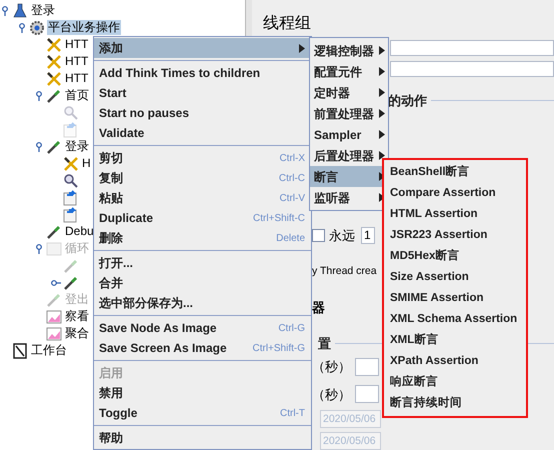  Describe the element at coordinates (291, 329) in the screenshot. I see `shortcut-label: Ctrl-G` at that location.